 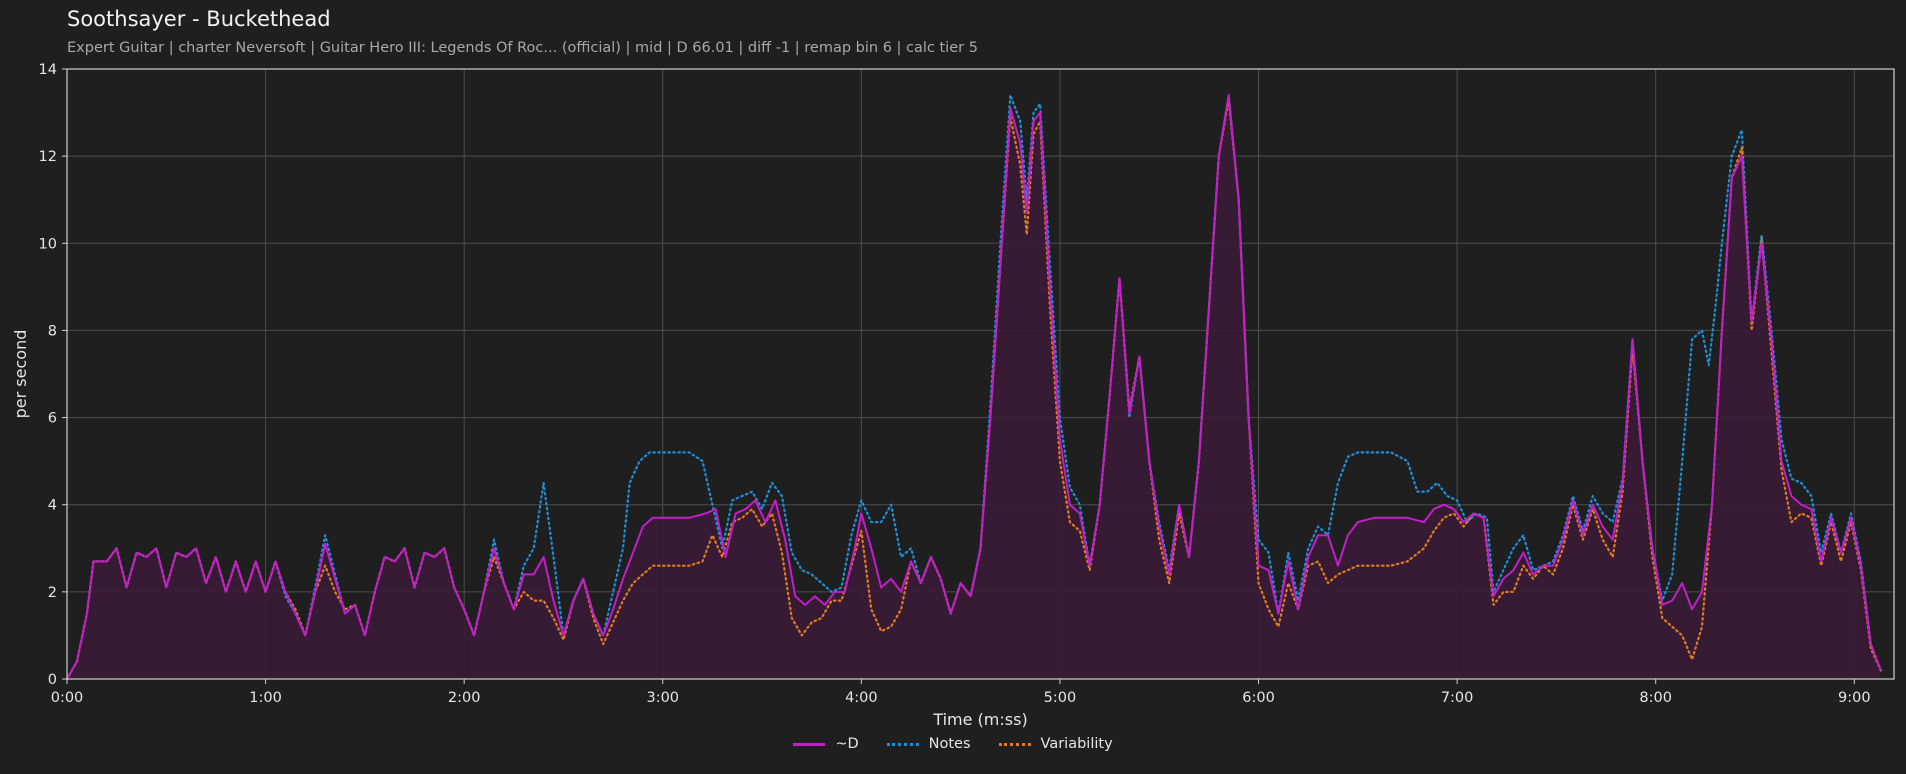 I want to click on y-tick-label: 2, so click(x=52, y=593).